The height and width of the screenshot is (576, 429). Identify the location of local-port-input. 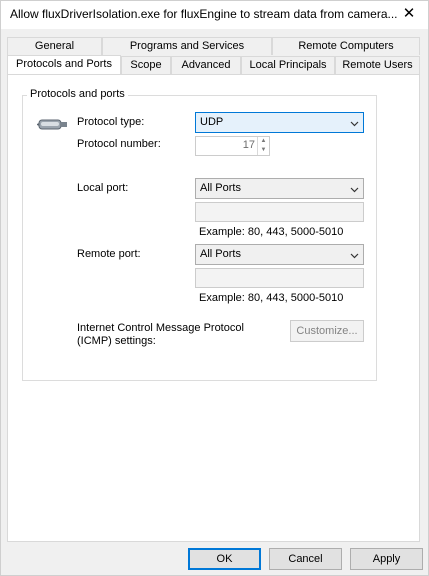
(279, 212).